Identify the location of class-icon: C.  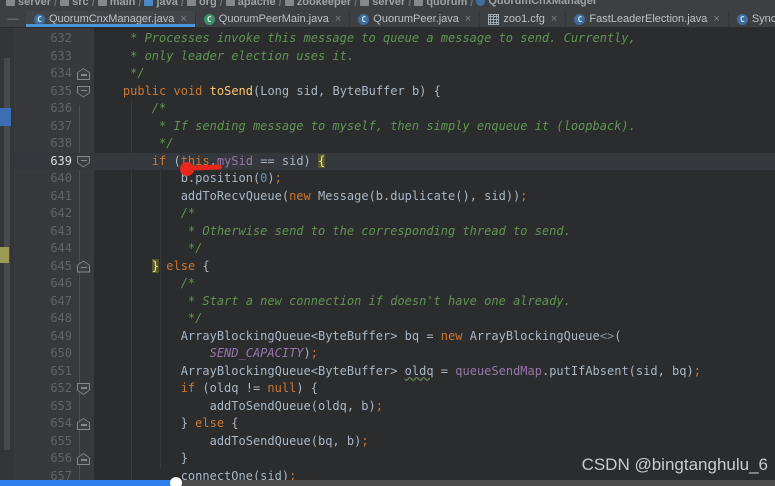
(364, 19).